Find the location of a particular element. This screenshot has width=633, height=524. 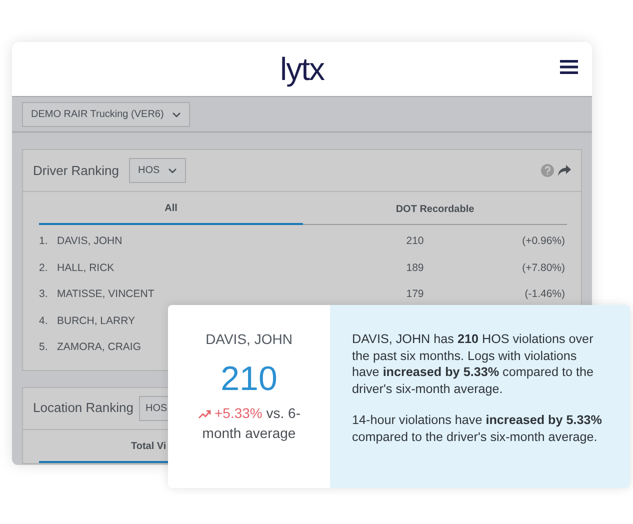

share-icon is located at coordinates (564, 170).